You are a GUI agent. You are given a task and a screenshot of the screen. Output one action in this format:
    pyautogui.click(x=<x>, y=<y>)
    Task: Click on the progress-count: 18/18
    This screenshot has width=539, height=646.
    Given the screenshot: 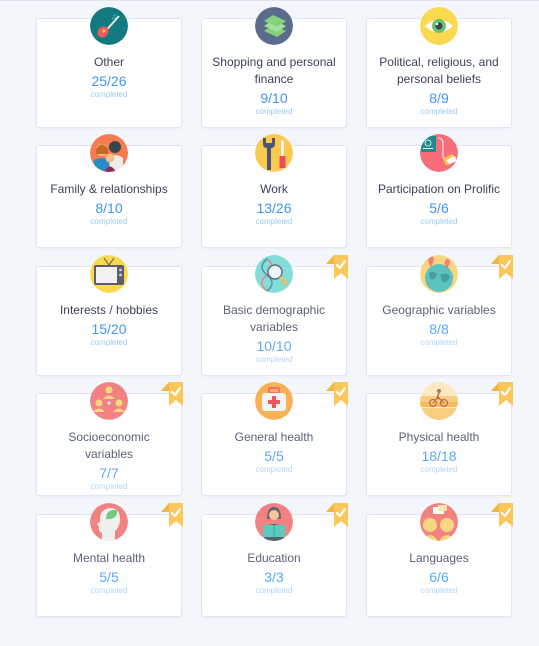 What is the action you would take?
    pyautogui.click(x=439, y=456)
    